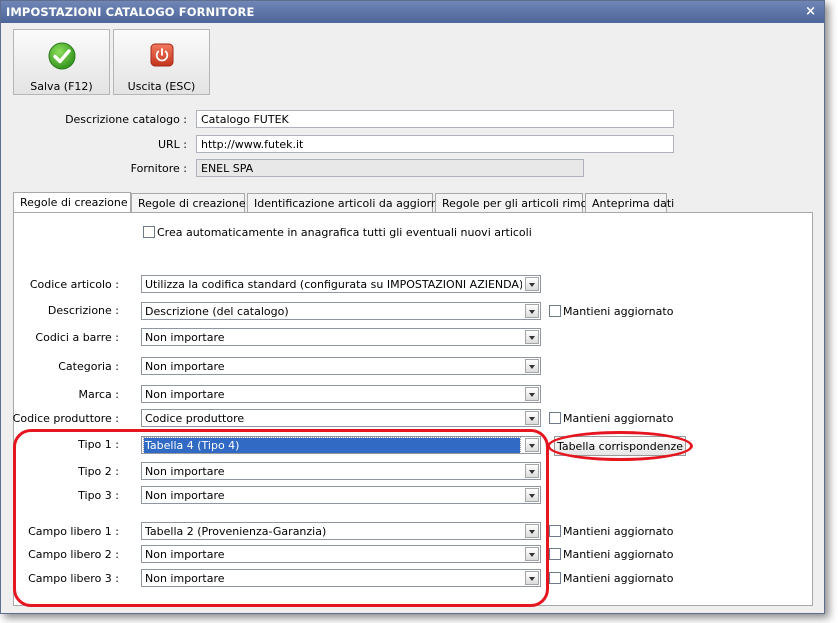 The height and width of the screenshot is (623, 838). I want to click on tab-creation-rules-1: Regole di creazione 1, so click(75, 203).